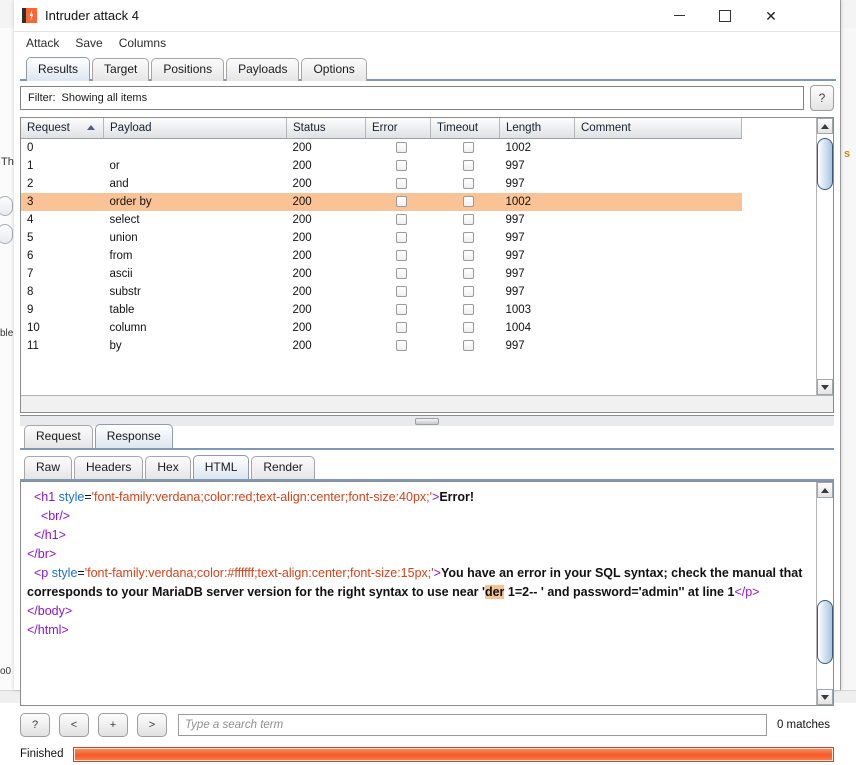 The height and width of the screenshot is (765, 856). I want to click on splitter-grip, so click(427, 421).